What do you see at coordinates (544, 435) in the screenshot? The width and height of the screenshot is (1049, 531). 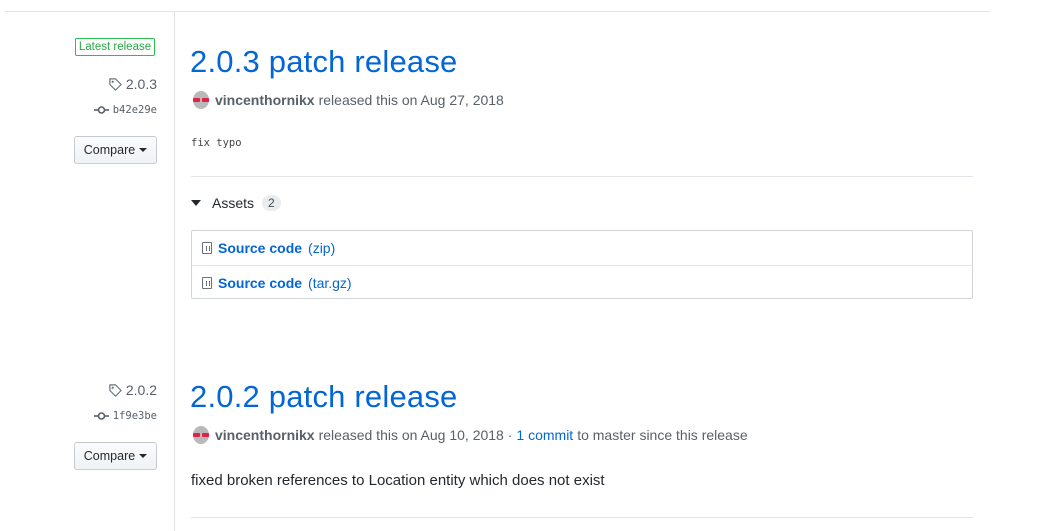 I see `commits-since-link: 1 commit` at bounding box center [544, 435].